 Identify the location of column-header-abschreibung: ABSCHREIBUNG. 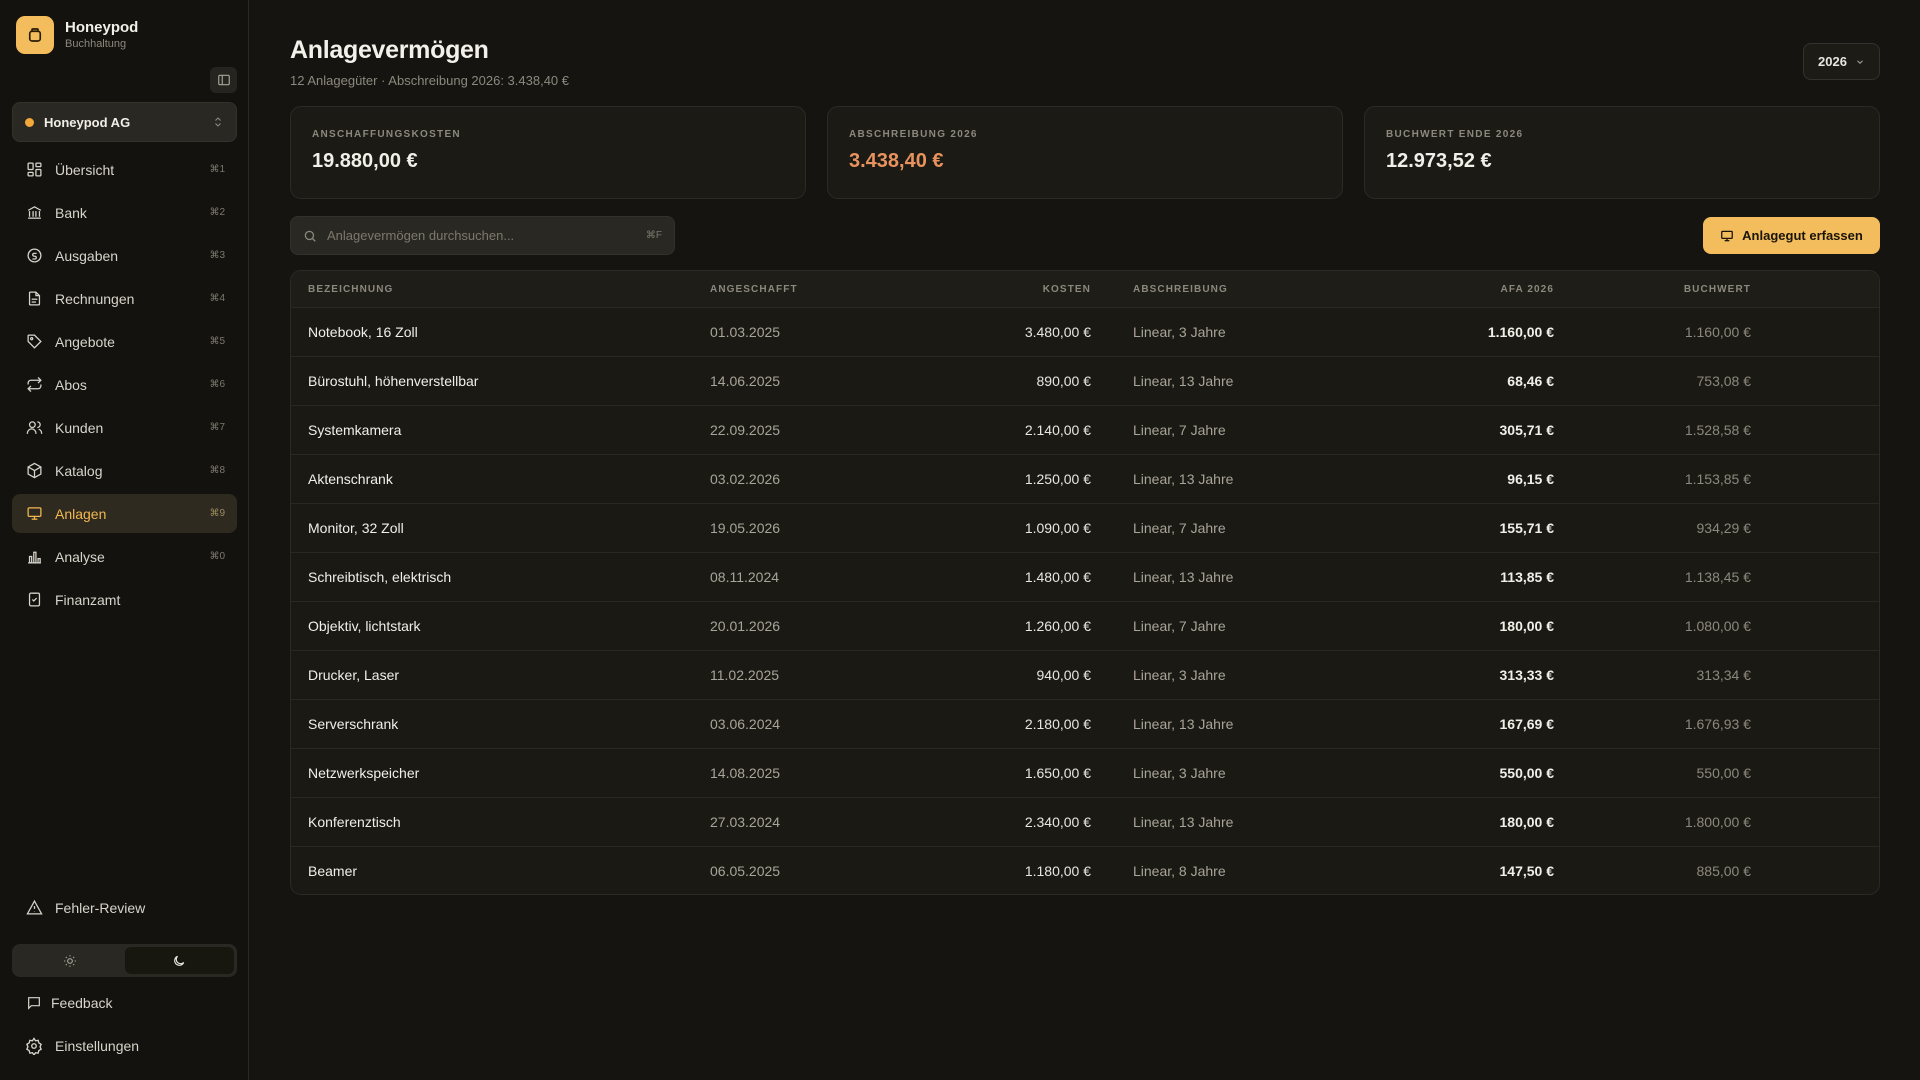
(1243, 289).